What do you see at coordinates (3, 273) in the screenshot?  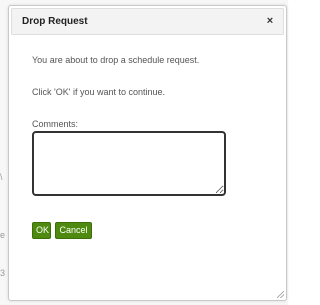 I see `background-fragment: 3` at bounding box center [3, 273].